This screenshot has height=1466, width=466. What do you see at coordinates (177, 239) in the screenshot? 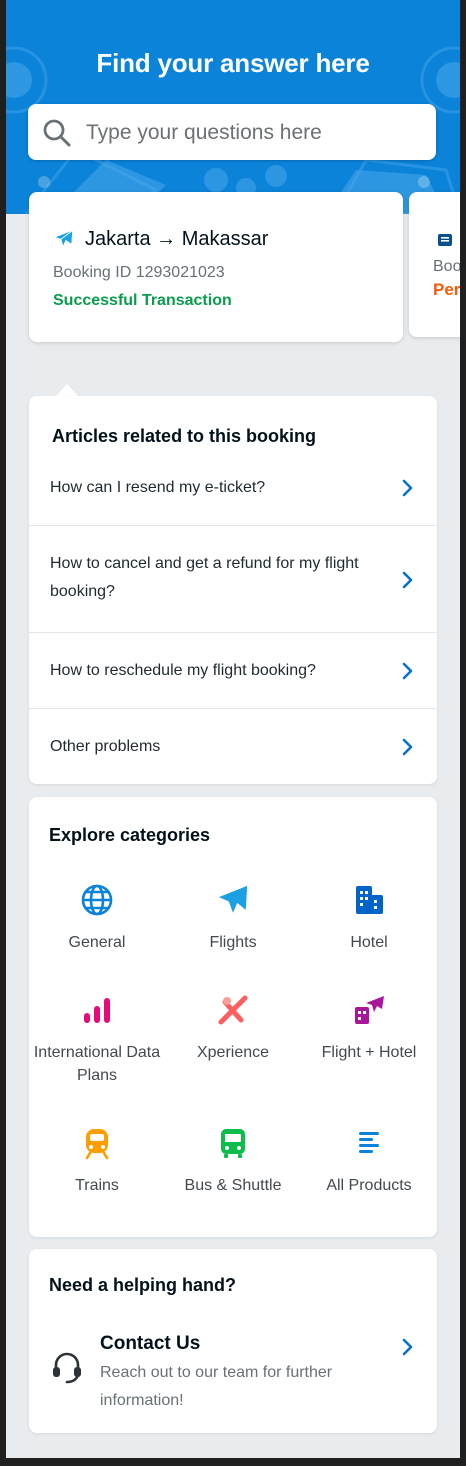
I see `booking-route: Jakarta → Makassar` at bounding box center [177, 239].